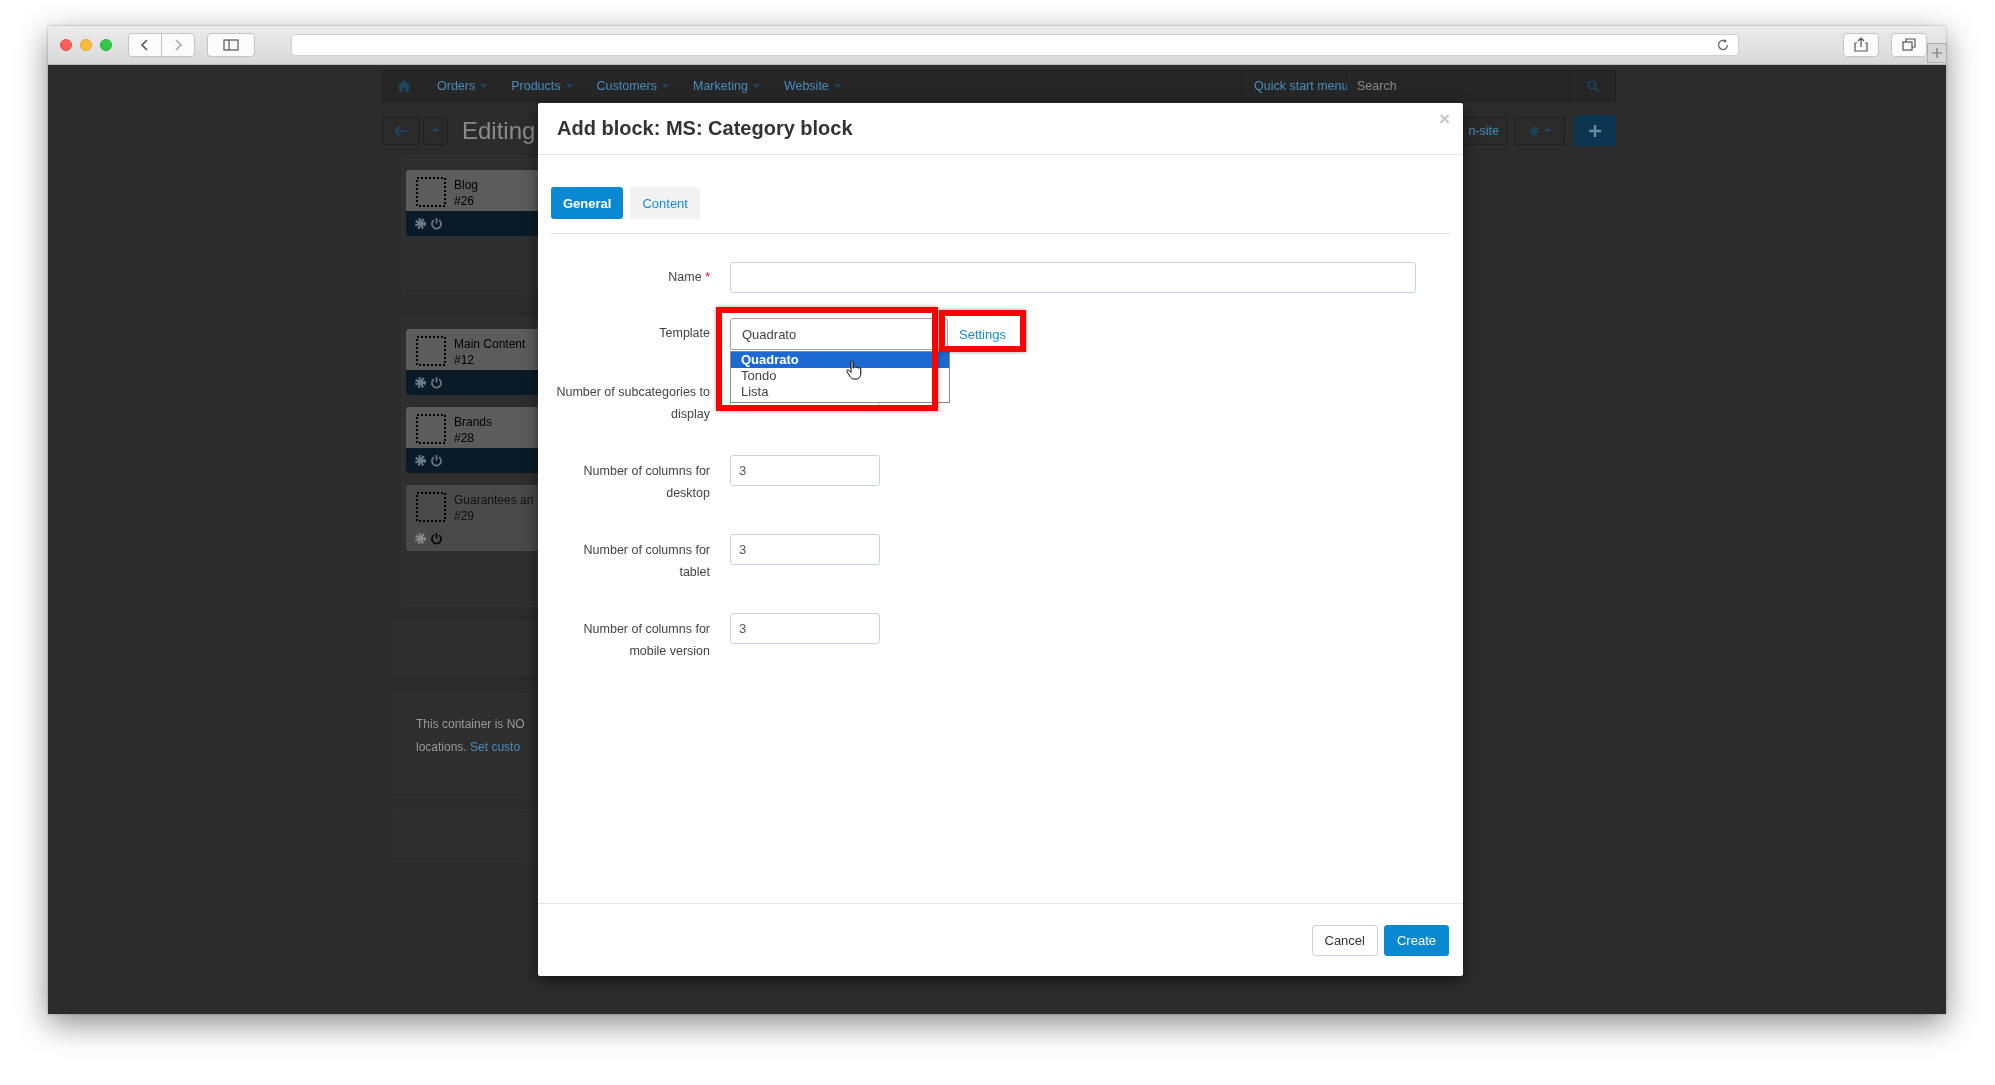 Image resolution: width=1995 pixels, height=1085 pixels. What do you see at coordinates (665, 203) in the screenshot?
I see `tab: Content` at bounding box center [665, 203].